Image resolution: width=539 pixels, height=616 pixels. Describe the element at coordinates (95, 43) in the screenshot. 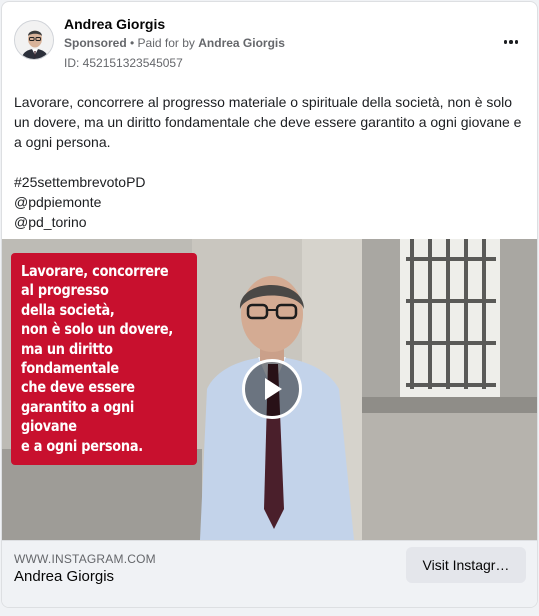

I see `sponsored-label: Sponsored` at that location.